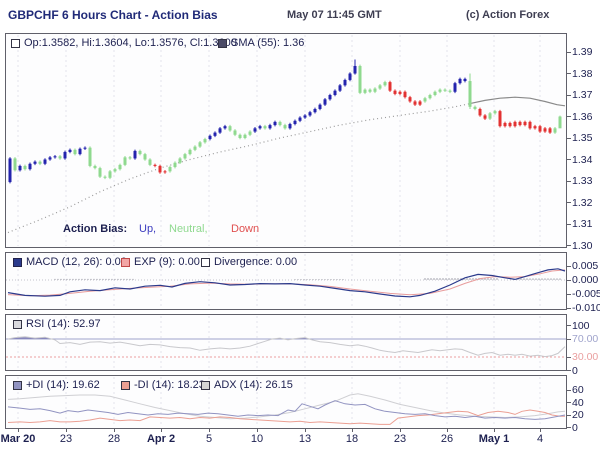  I want to click on macd-legend-label: MACD (12, 26): 0.00, so click(76, 262).